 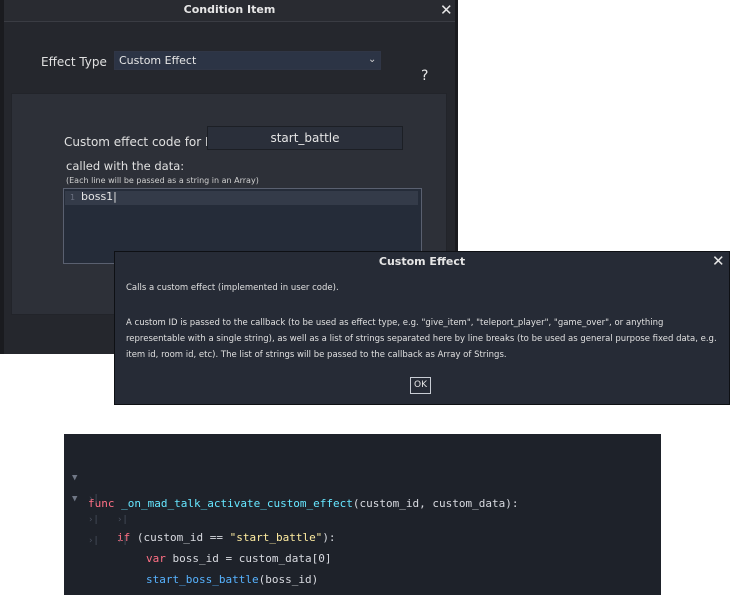 I want to click on effect-type-select: Custom Effect ⌄, so click(x=247, y=60).